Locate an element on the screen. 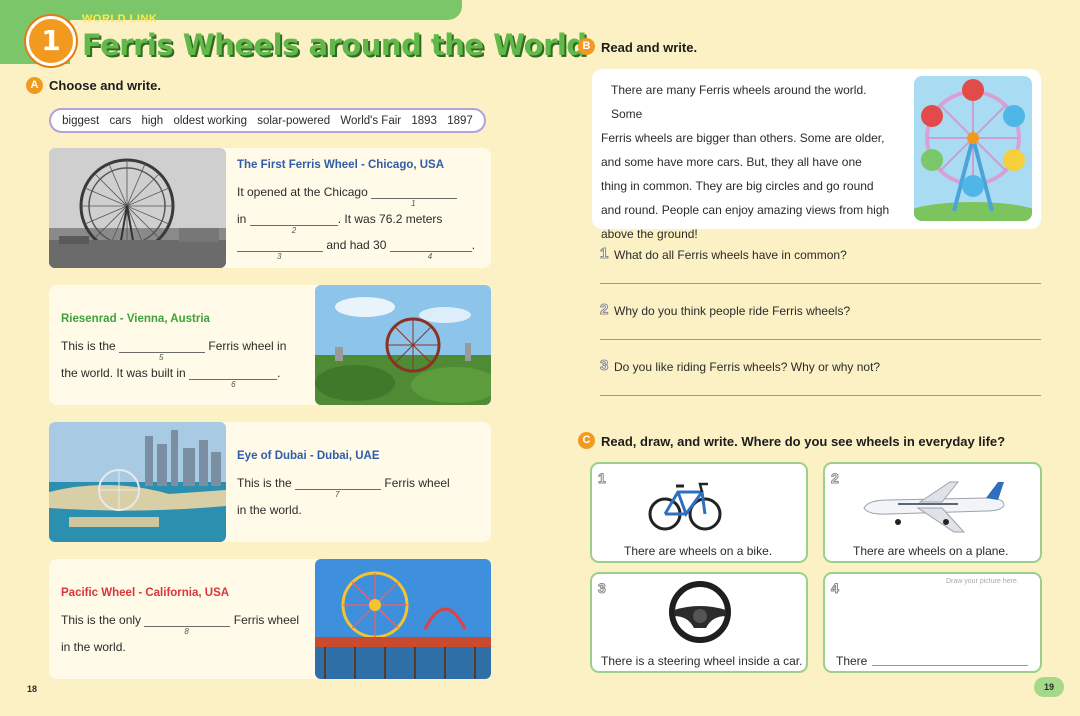 The image size is (1080, 716). word-bank-item: World's Fair is located at coordinates (371, 120).